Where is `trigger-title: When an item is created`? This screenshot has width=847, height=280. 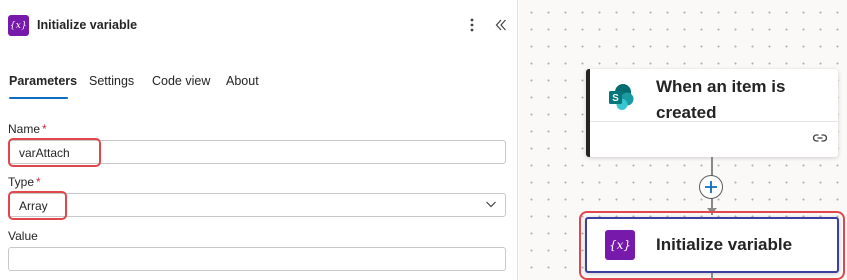
trigger-title: When an item is created is located at coordinates (721, 99).